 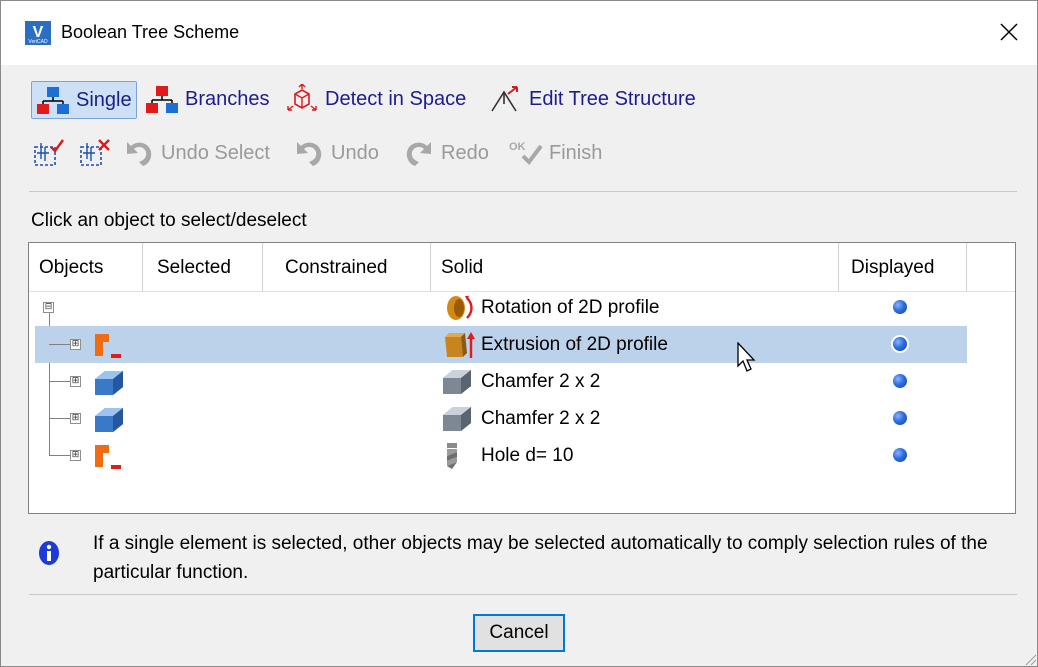 I want to click on solid-label: Rotation of 2D profile, so click(x=570, y=307).